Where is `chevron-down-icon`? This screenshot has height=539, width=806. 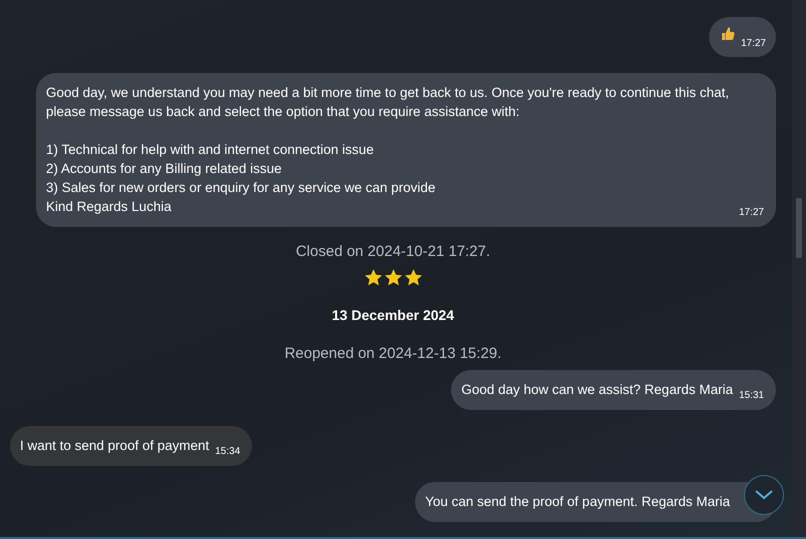 chevron-down-icon is located at coordinates (764, 495).